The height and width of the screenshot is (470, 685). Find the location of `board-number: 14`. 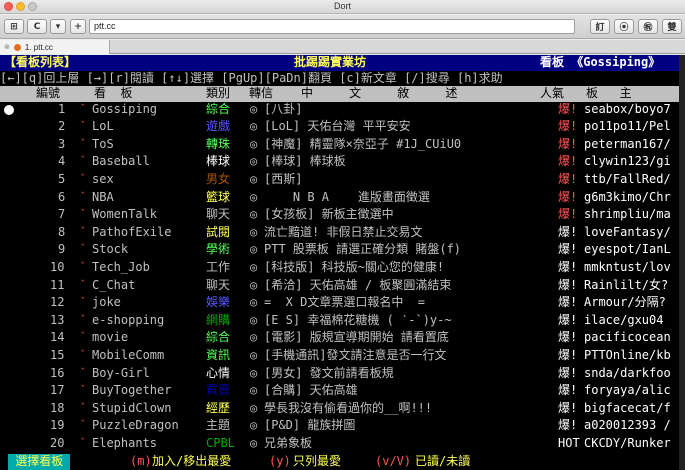

board-number: 14 is located at coordinates (57, 337).